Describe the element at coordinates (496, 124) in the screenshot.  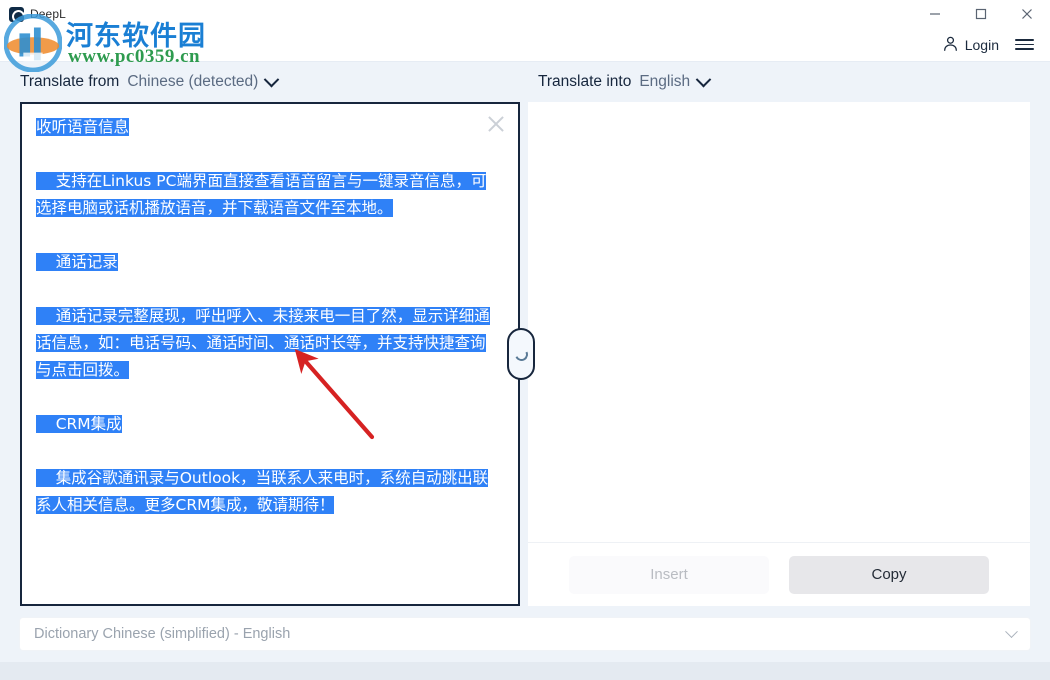
I see `clear-source-icon` at that location.